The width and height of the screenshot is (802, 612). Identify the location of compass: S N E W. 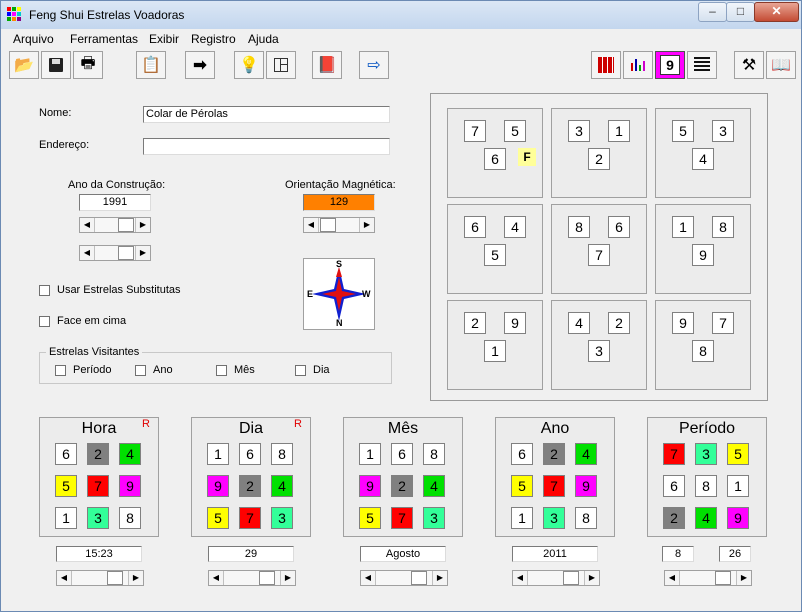
(339, 294).